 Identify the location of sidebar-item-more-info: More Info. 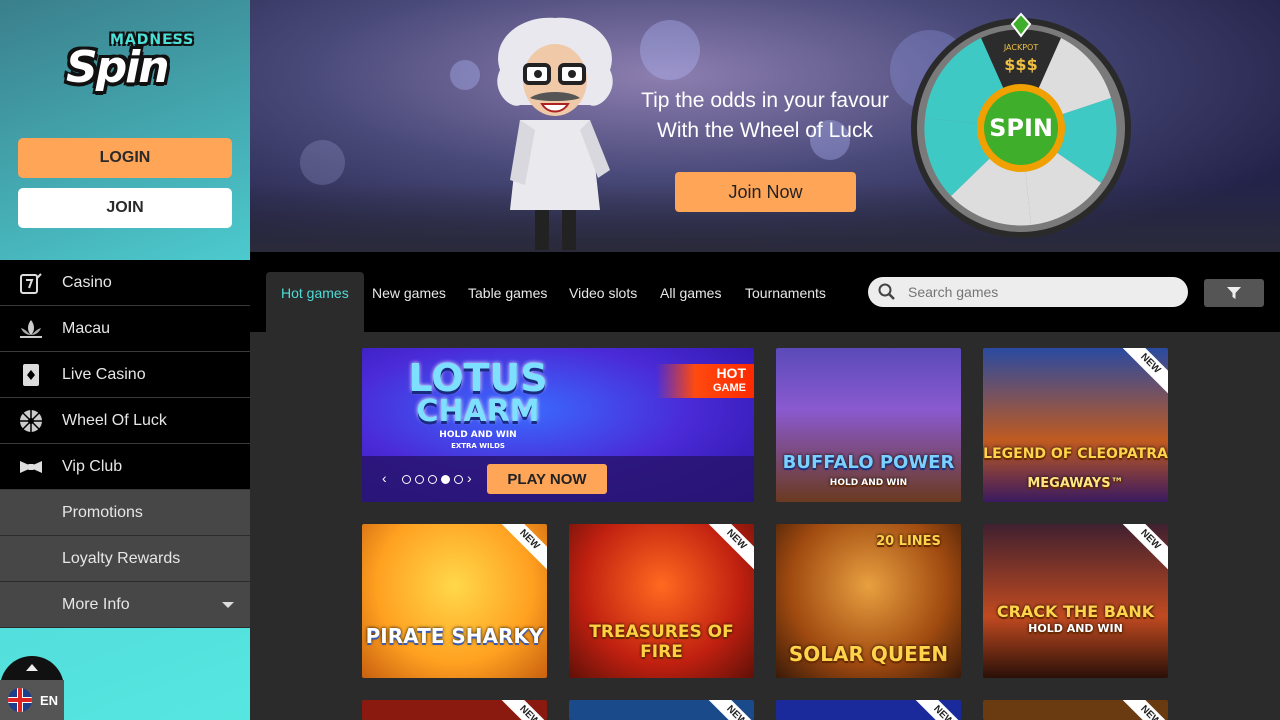
(125, 605).